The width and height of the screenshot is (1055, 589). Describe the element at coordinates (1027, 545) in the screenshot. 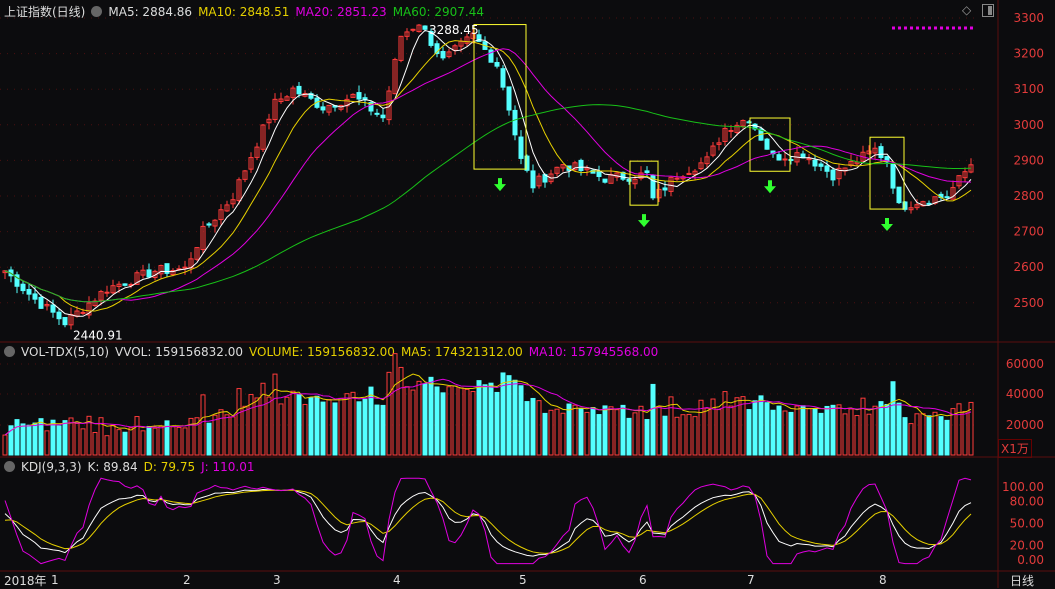

I see `kdj-tick-label: 20.00` at that location.